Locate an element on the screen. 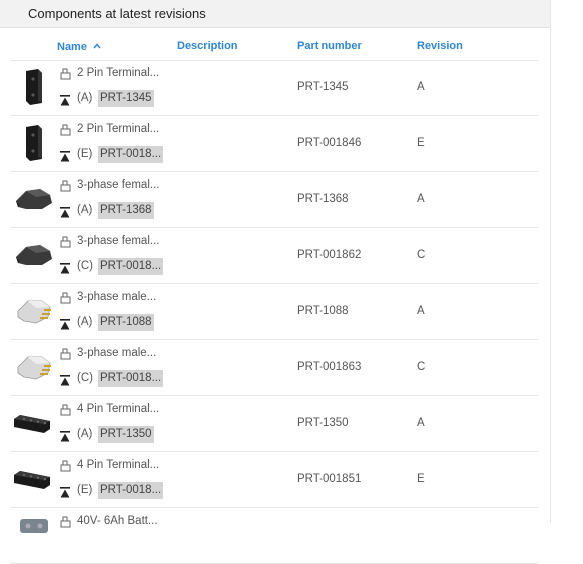  panel-titlebar: Components at latest revisions is located at coordinates (275, 14).